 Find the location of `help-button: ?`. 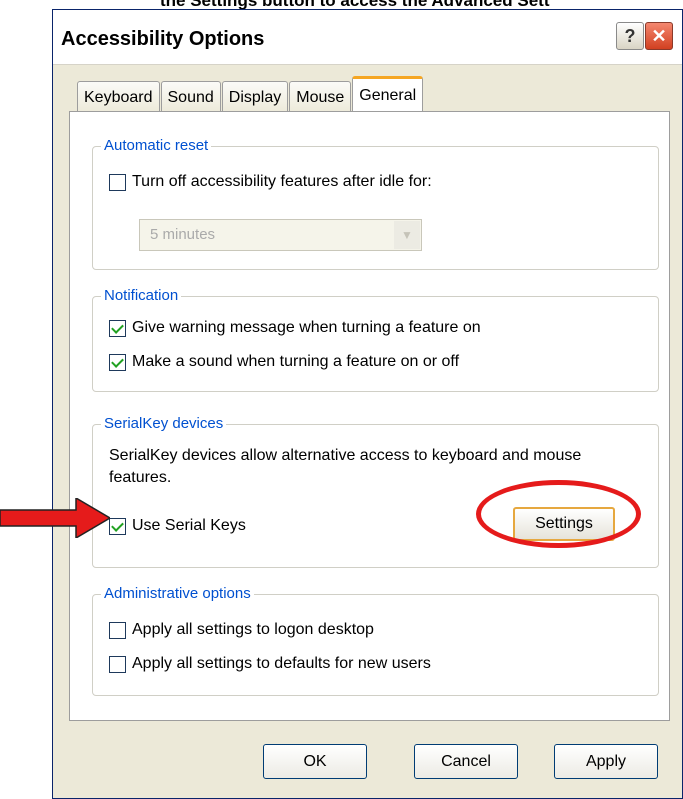

help-button: ? is located at coordinates (630, 36).